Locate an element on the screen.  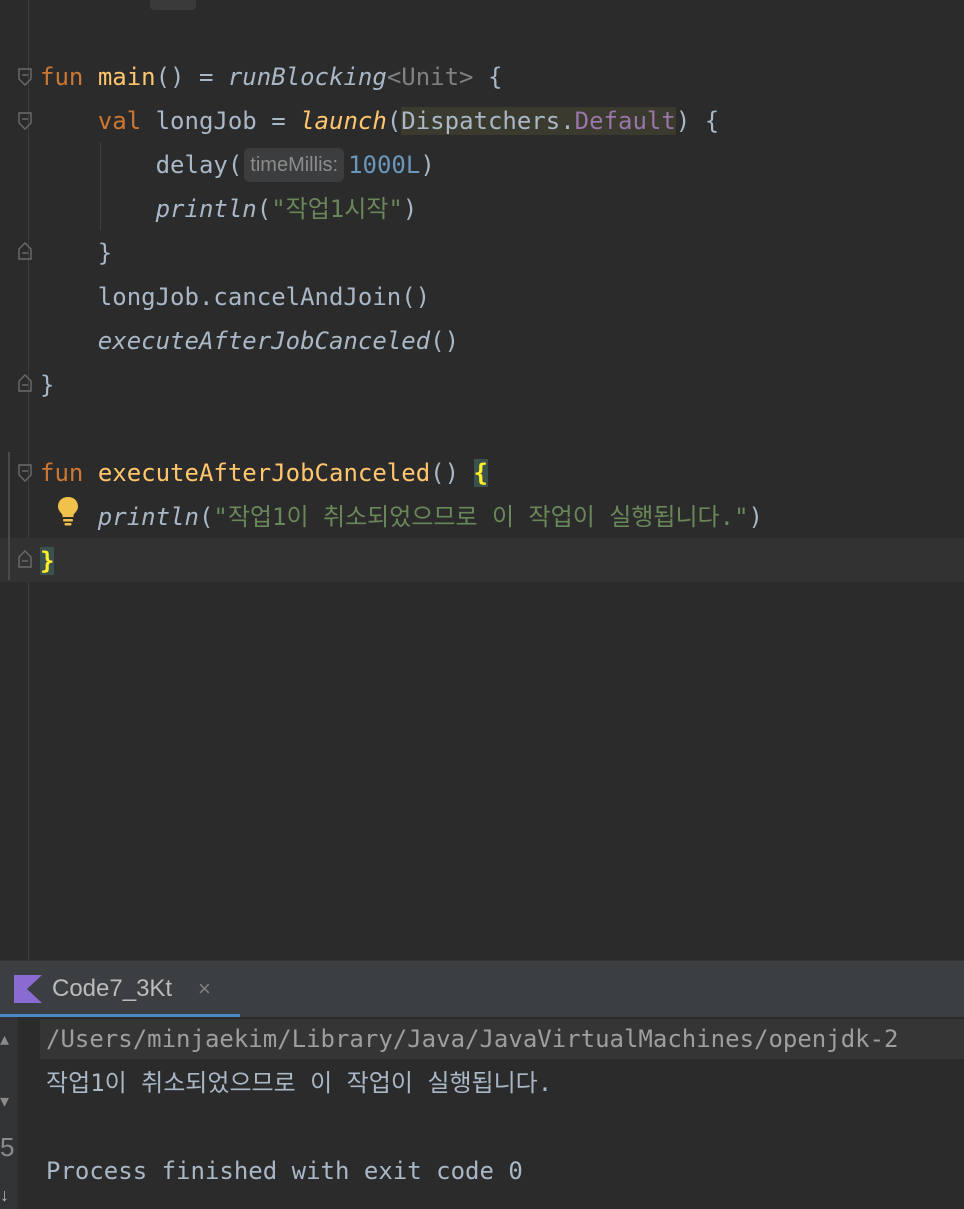
code-text: ) { is located at coordinates (697, 121).